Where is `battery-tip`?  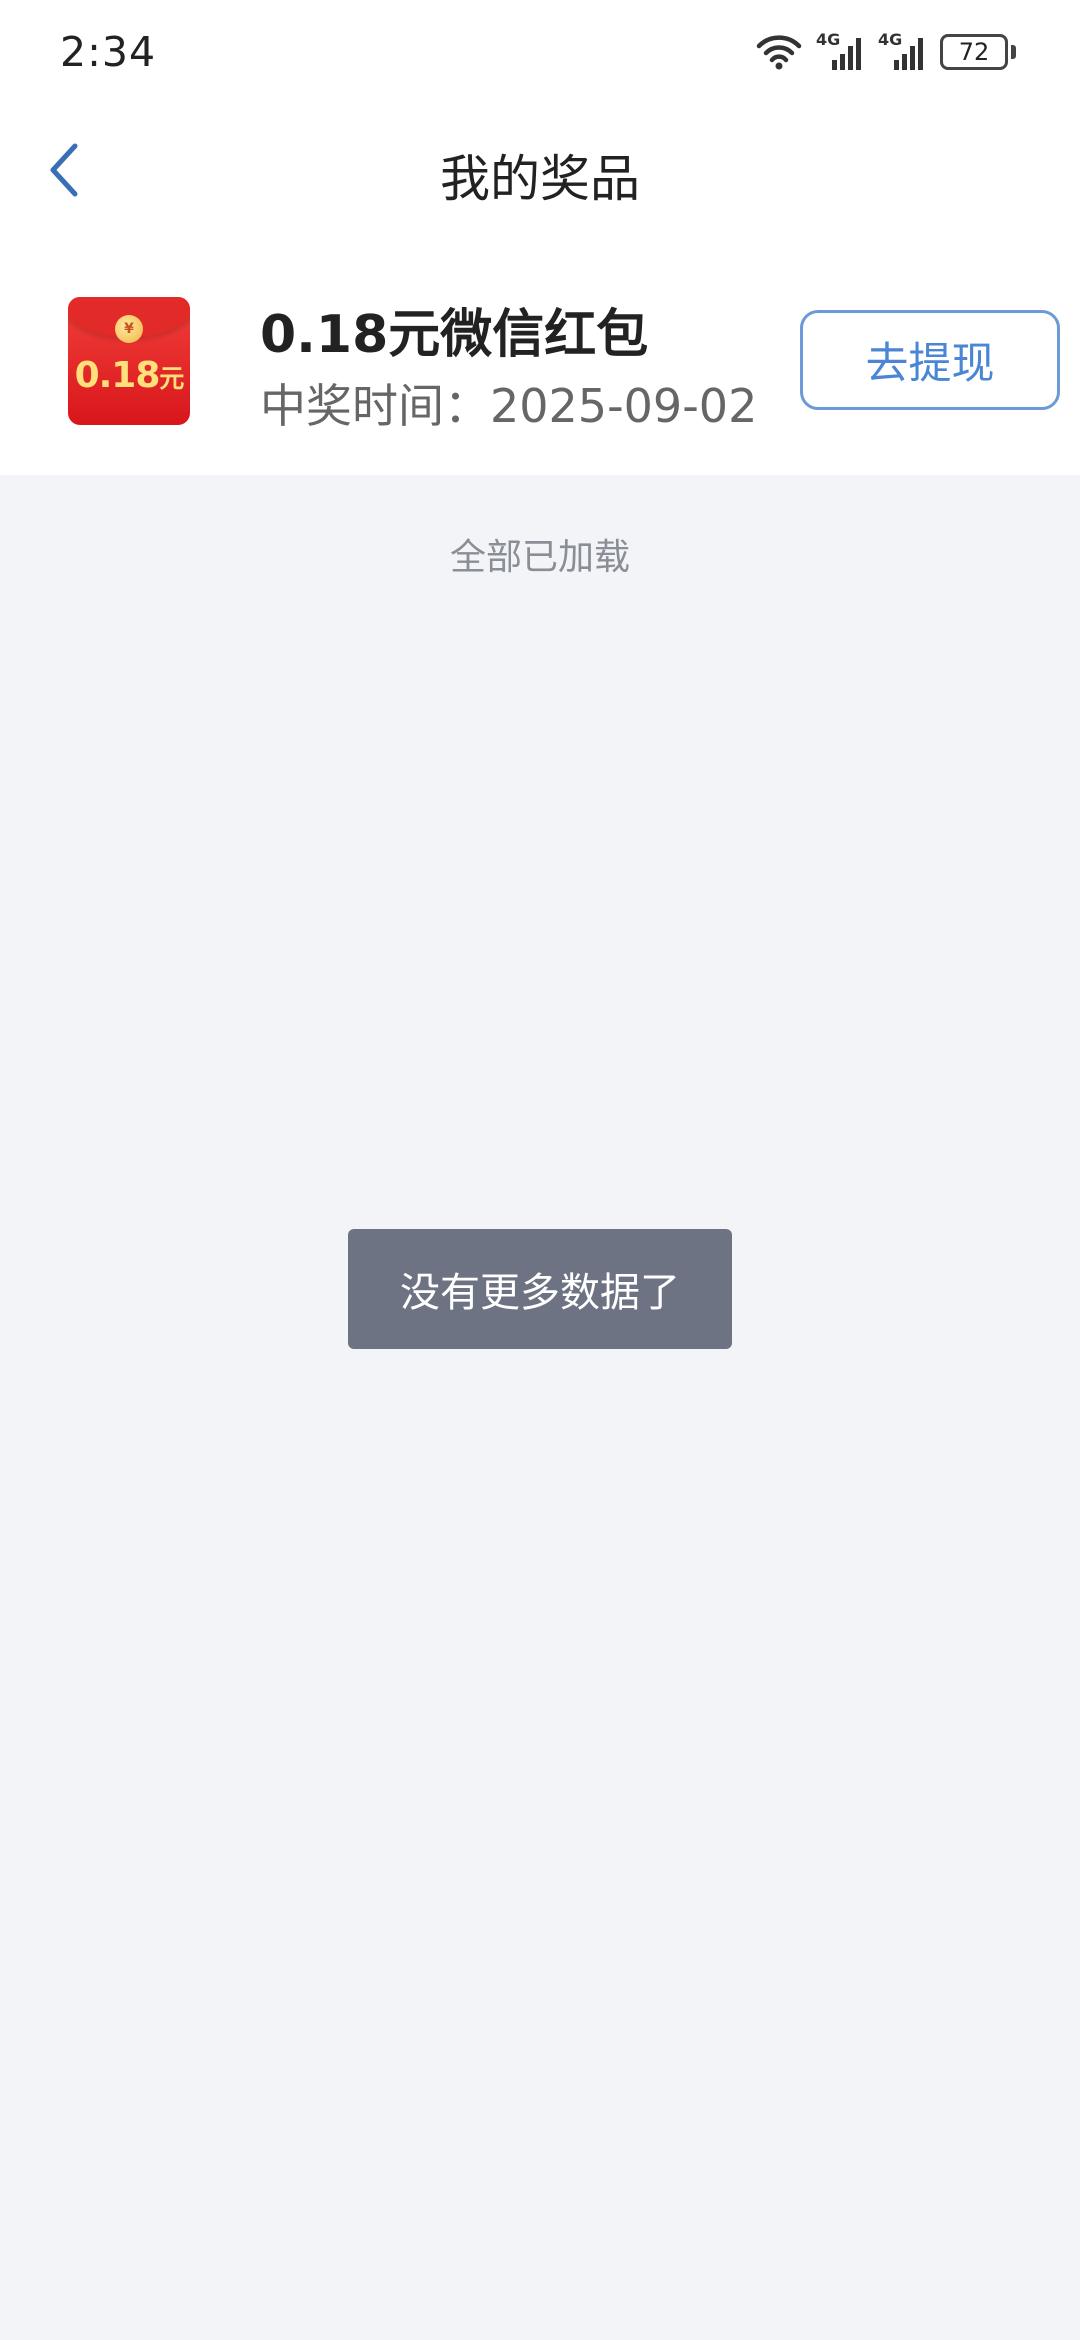
battery-tip is located at coordinates (1013, 52).